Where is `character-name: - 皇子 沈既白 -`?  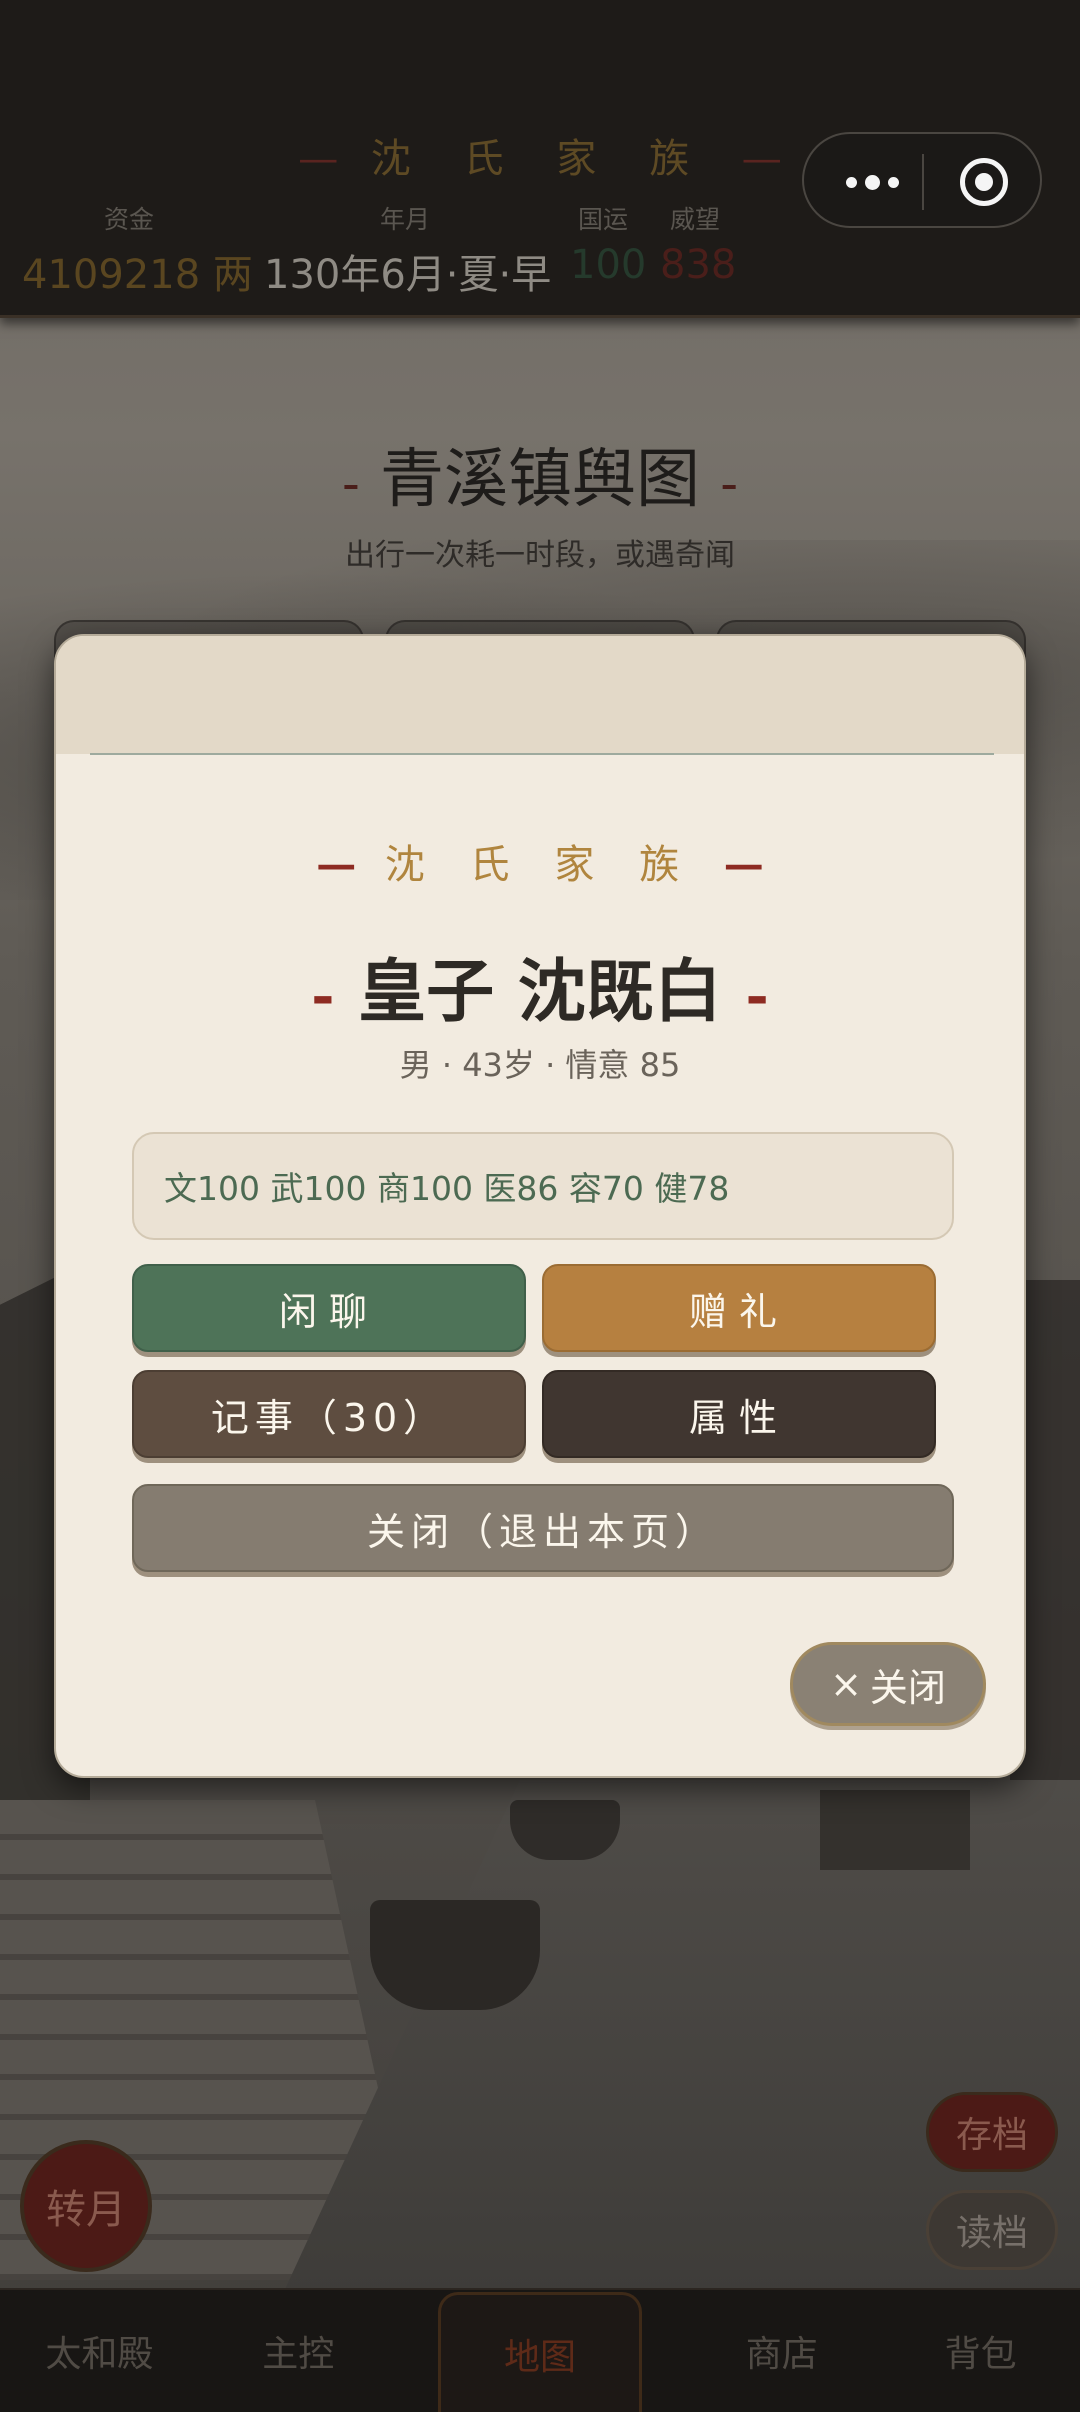 character-name: - 皇子 沈既白 - is located at coordinates (540, 985).